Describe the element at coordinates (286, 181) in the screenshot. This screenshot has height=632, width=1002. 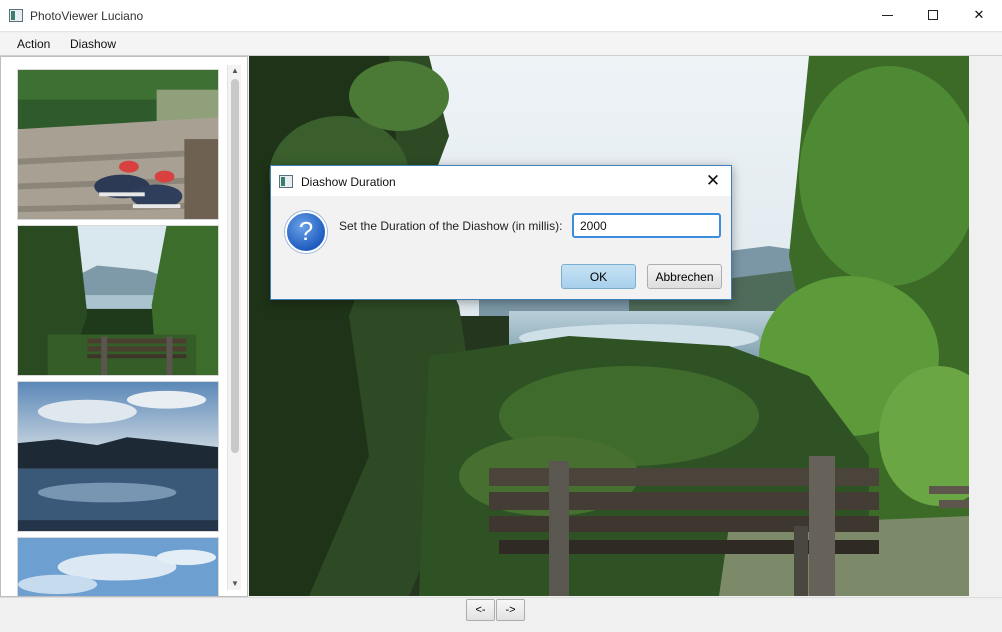
I see `dialog-app-icon` at that location.